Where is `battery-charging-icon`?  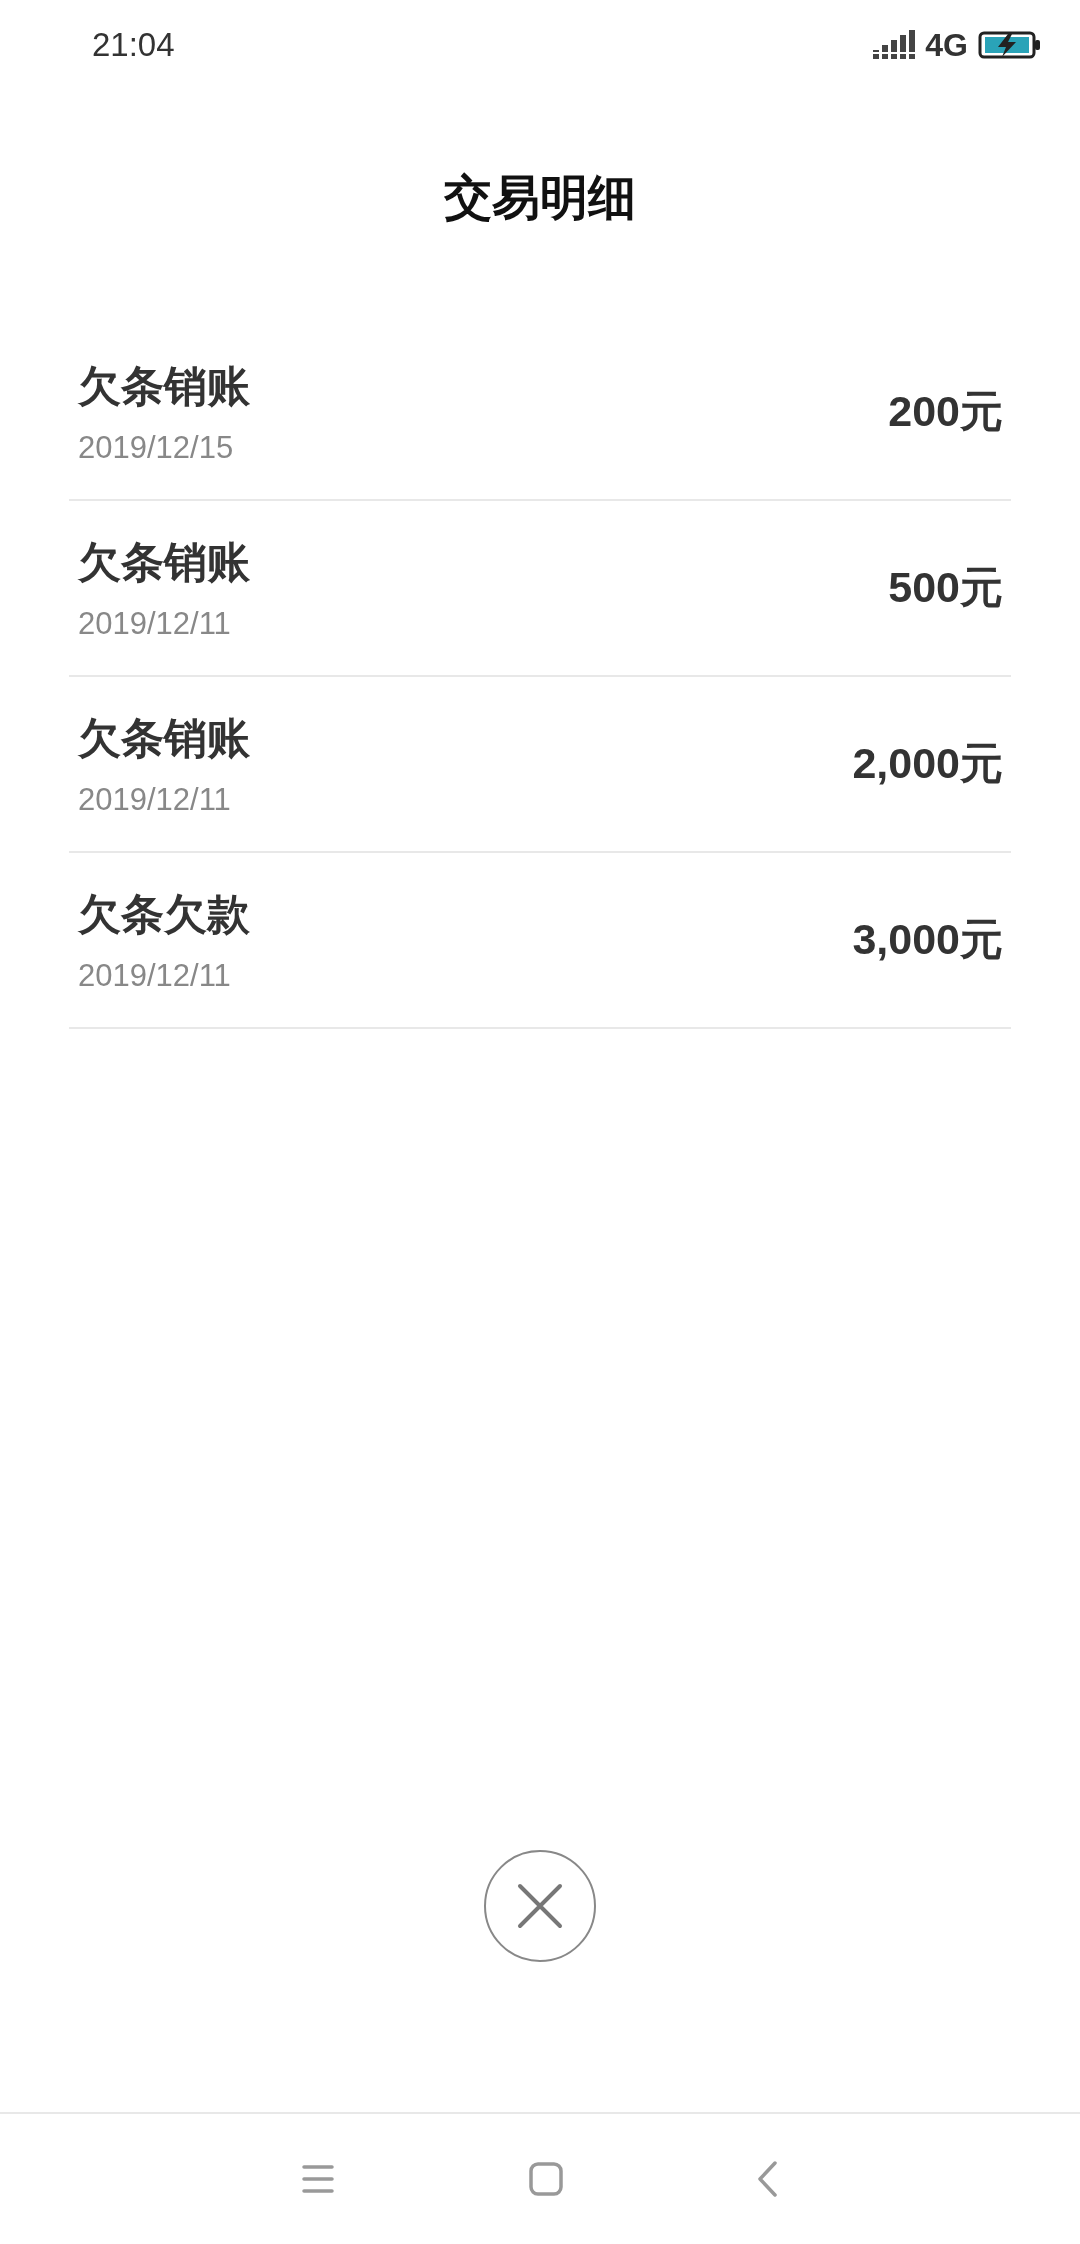 battery-charging-icon is located at coordinates (1010, 45).